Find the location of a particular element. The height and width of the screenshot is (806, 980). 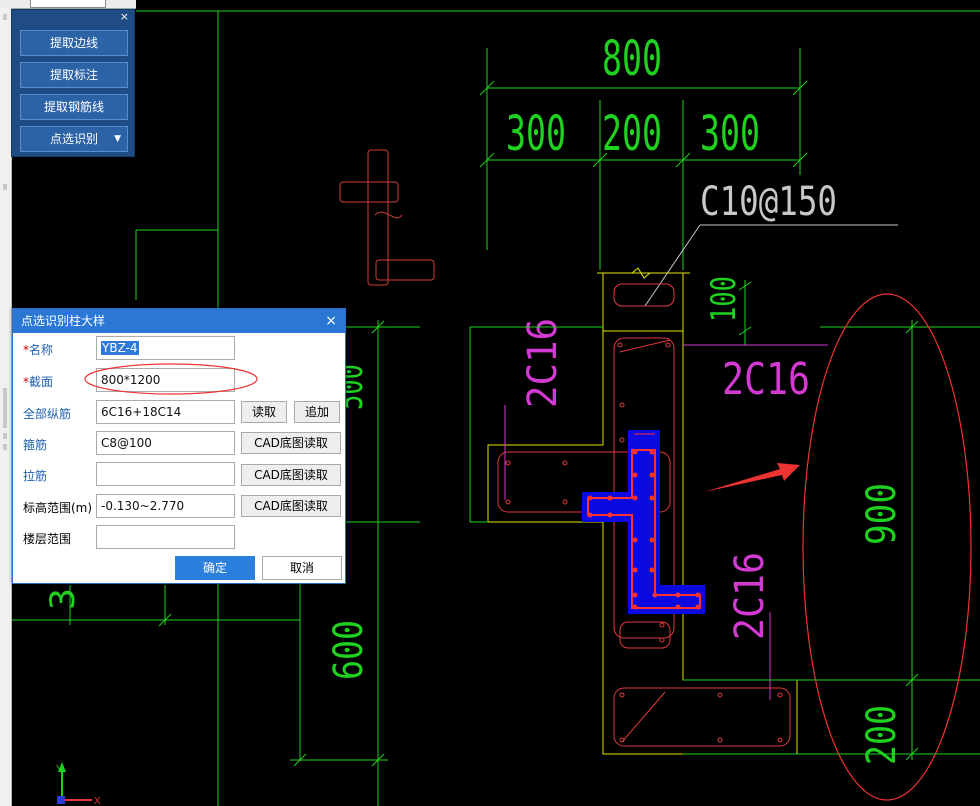

dim-200-text: 200 is located at coordinates (882, 735).